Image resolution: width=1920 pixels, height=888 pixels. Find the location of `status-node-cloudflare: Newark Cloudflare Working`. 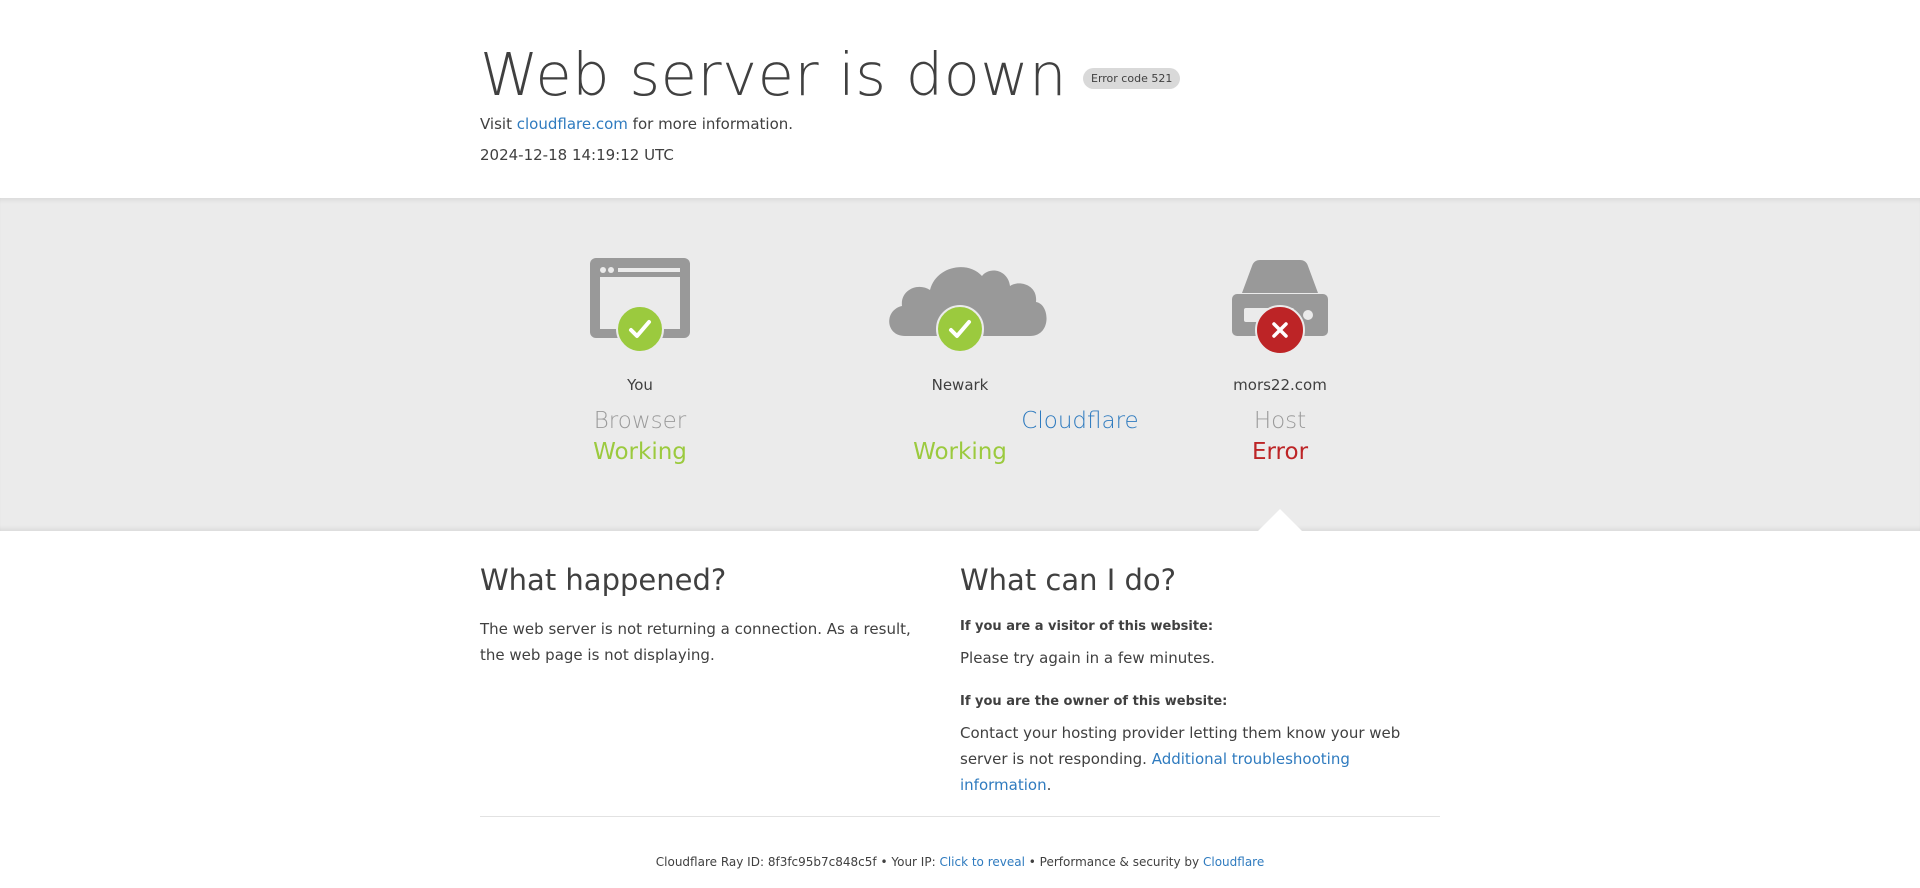

status-node-cloudflare: Newark Cloudflare Working is located at coordinates (989, 331).